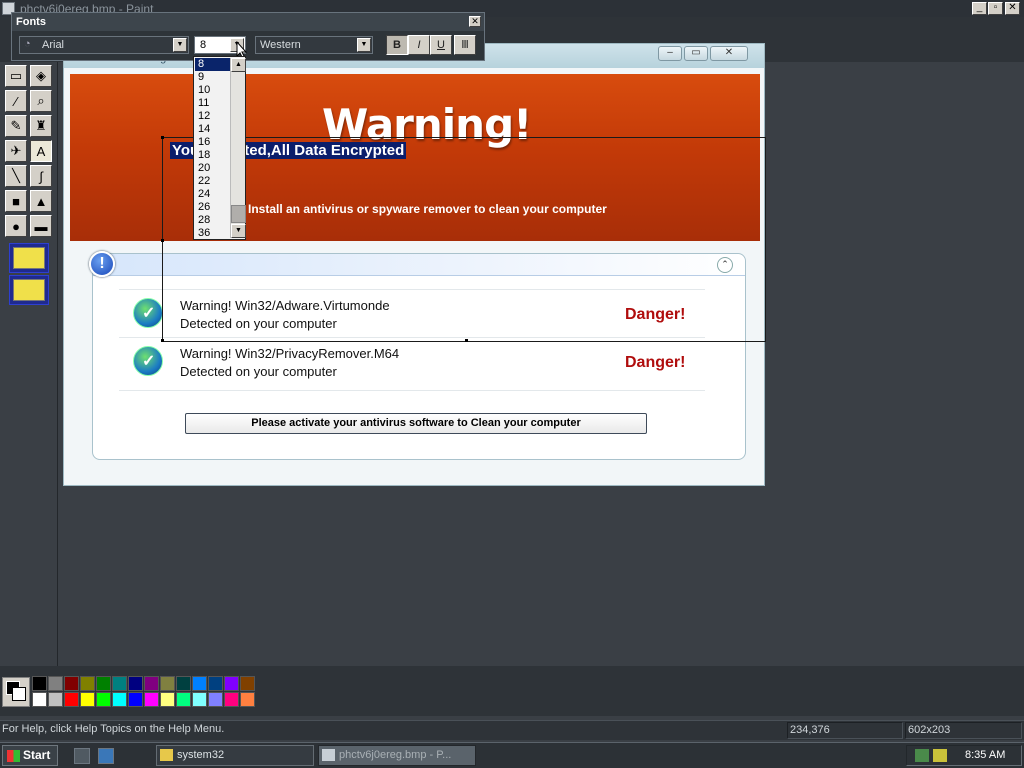  Describe the element at coordinates (655, 362) in the screenshot. I see `danger-label: Danger!` at that location.